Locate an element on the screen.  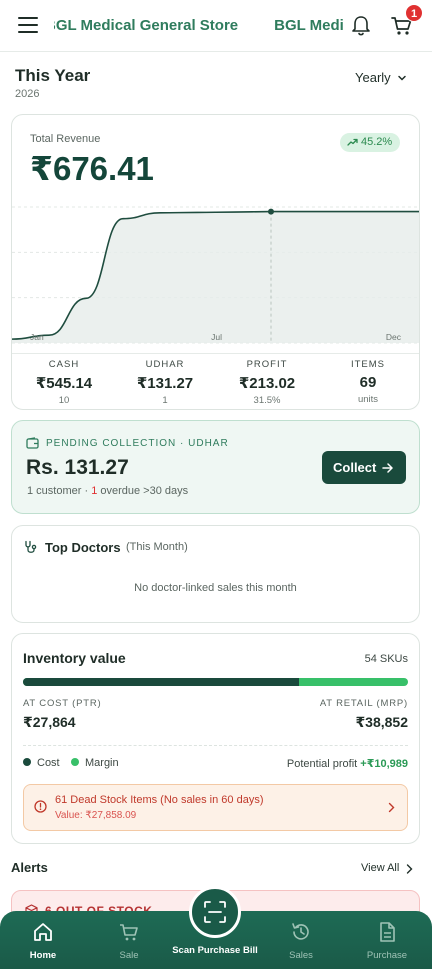
revenue-label: Total Revenue is located at coordinates (65, 139).